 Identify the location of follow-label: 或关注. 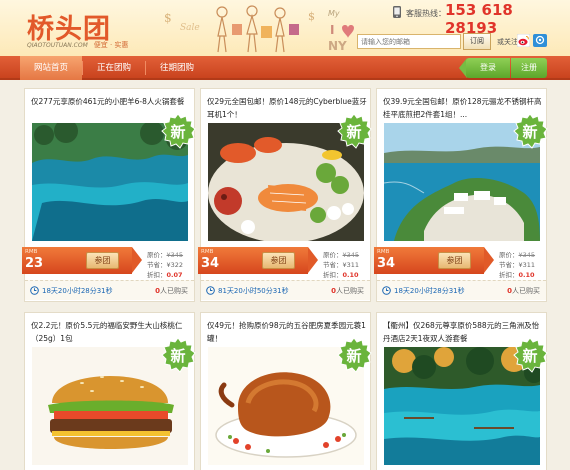
(507, 42).